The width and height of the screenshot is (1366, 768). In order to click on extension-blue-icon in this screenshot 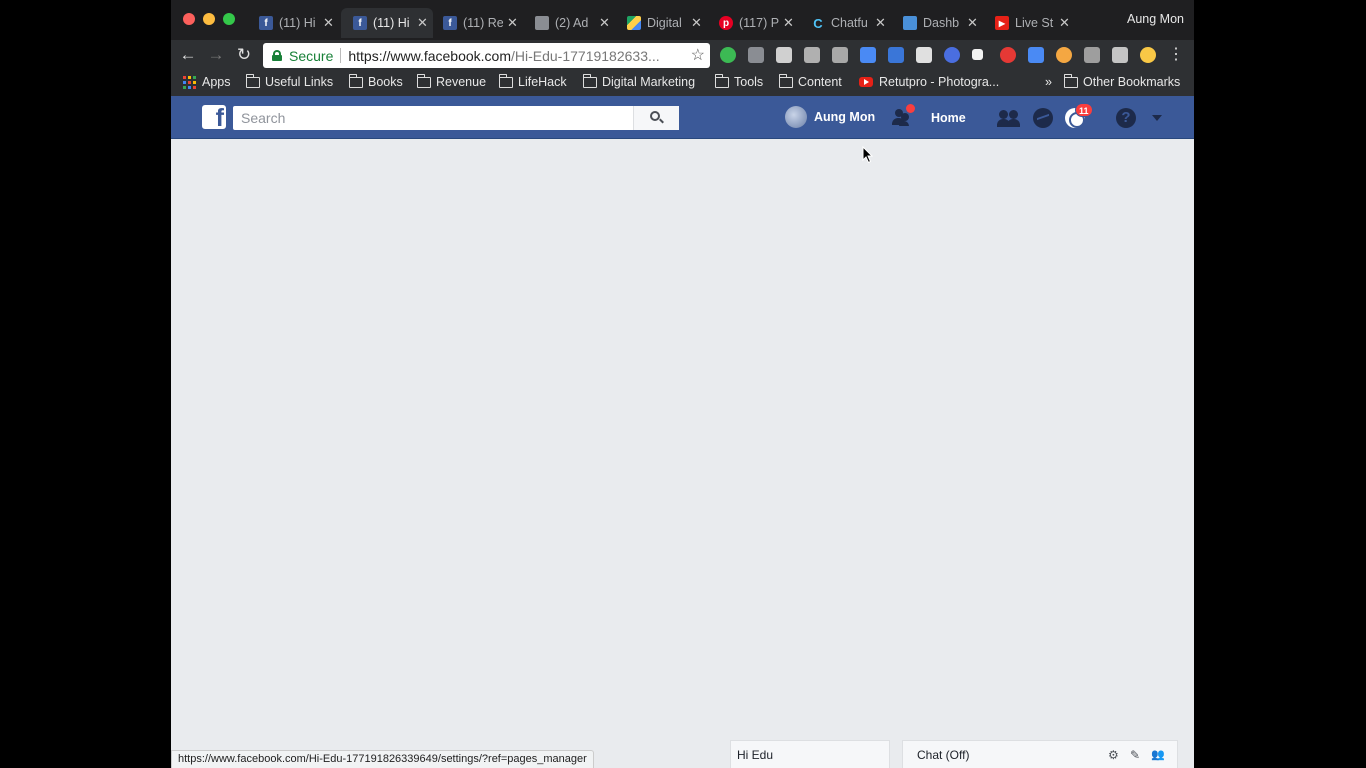, I will do `click(896, 55)`.